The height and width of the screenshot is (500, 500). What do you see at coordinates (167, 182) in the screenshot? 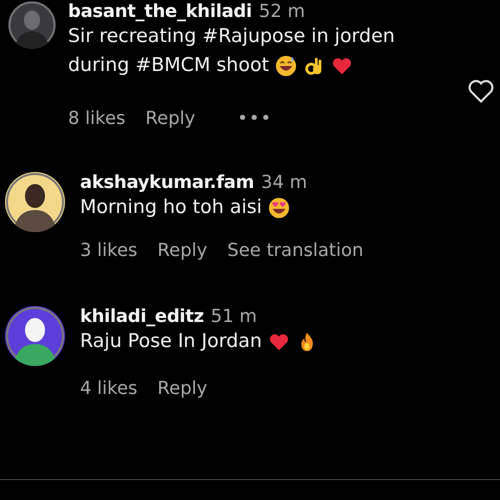
I see `username: akshaykumar.fam` at bounding box center [167, 182].